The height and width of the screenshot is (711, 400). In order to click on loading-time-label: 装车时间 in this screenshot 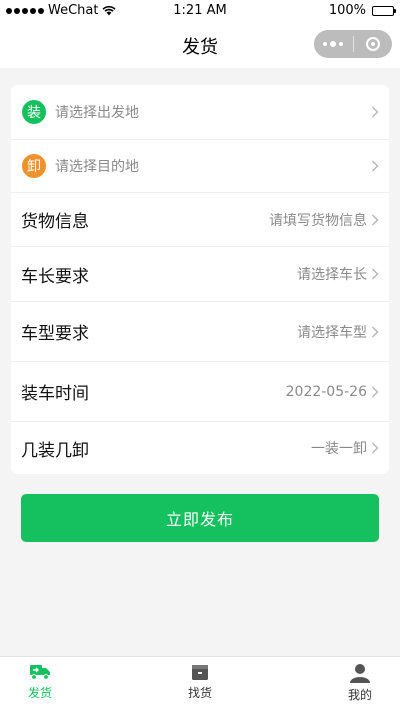, I will do `click(55, 394)`.